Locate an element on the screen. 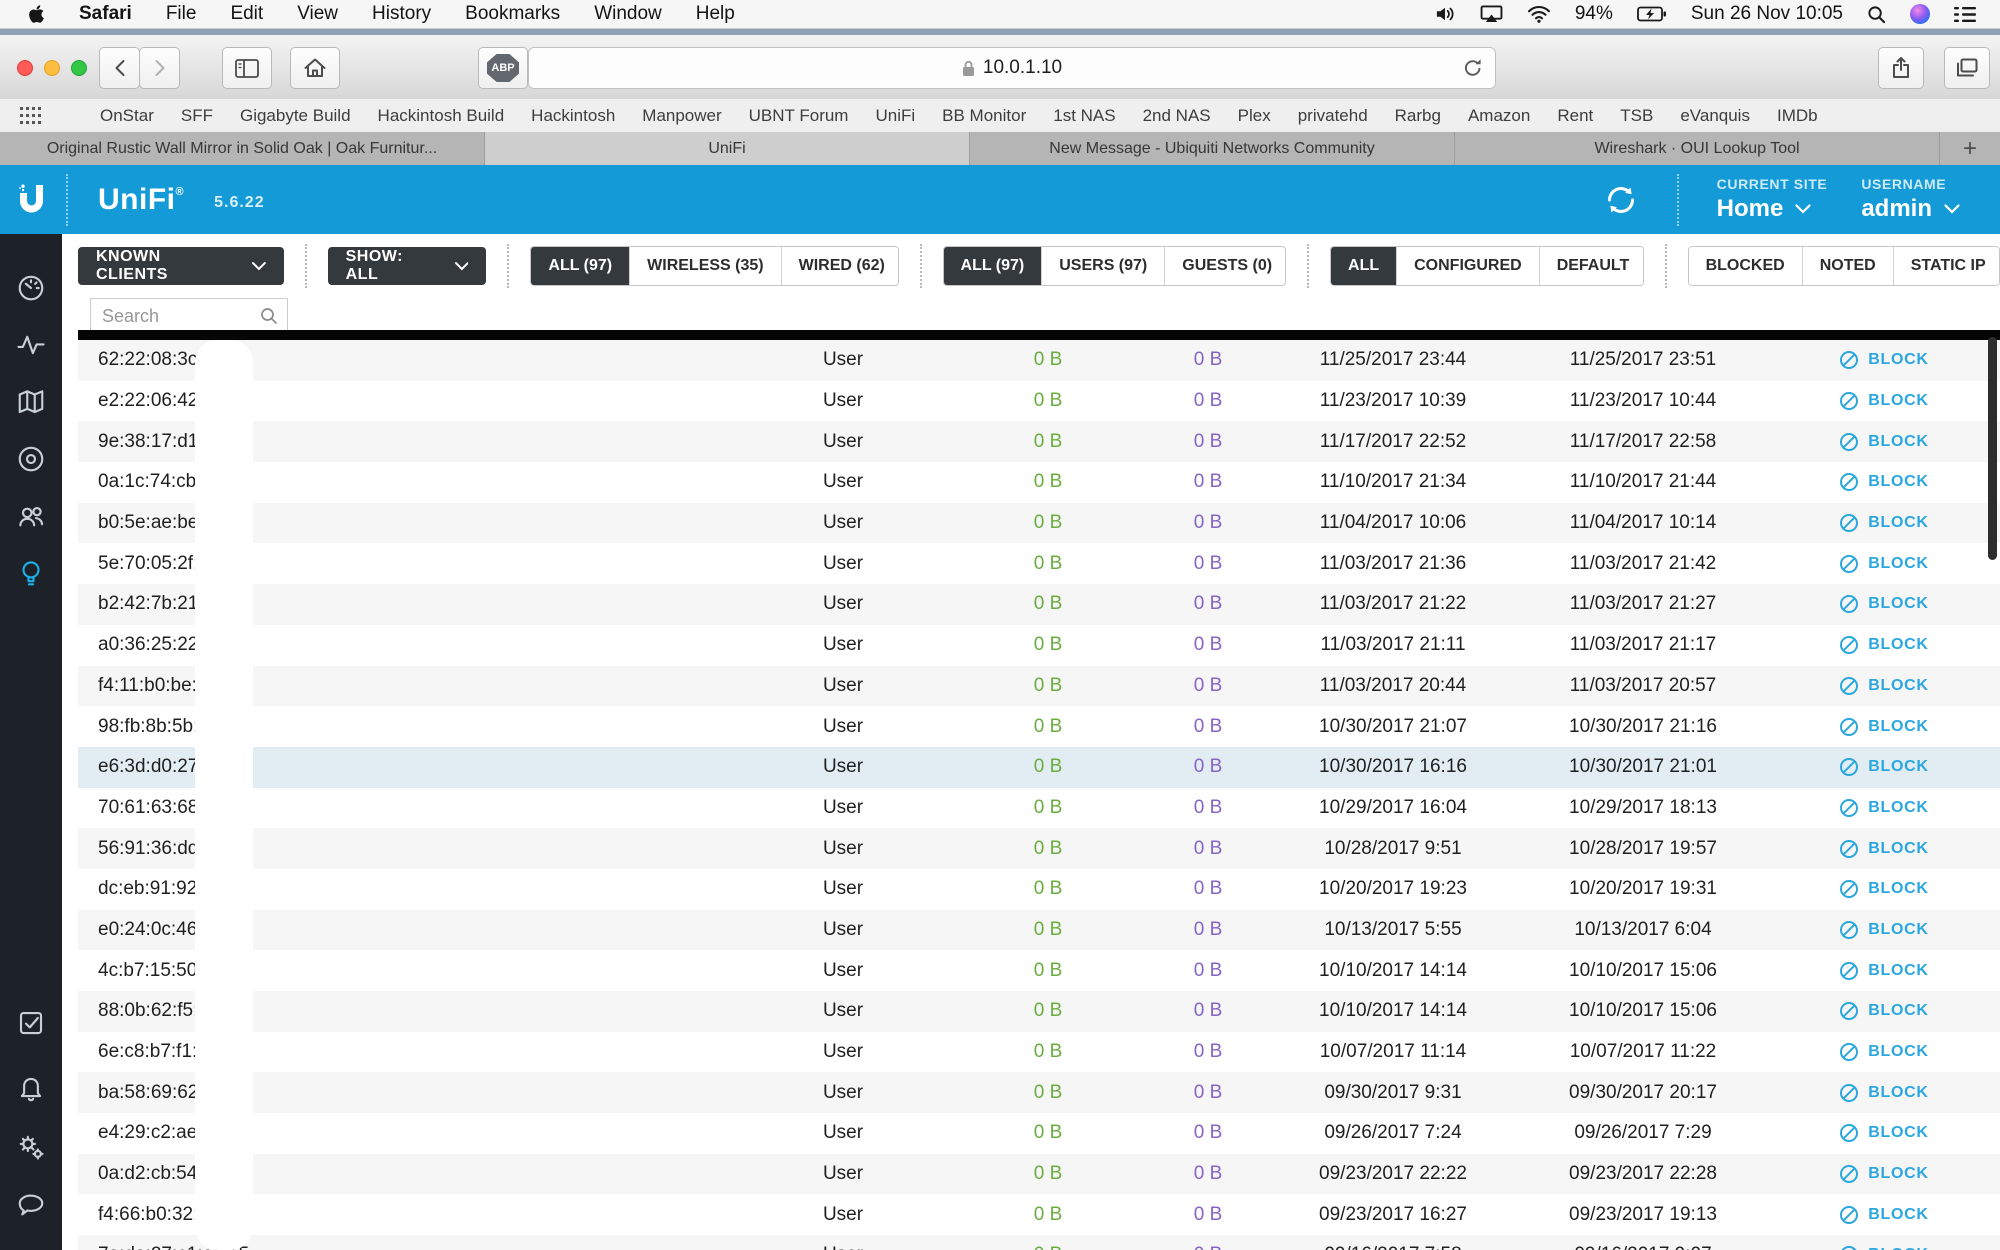 This screenshot has width=2000, height=1250. menu-item-history: History is located at coordinates (401, 14).